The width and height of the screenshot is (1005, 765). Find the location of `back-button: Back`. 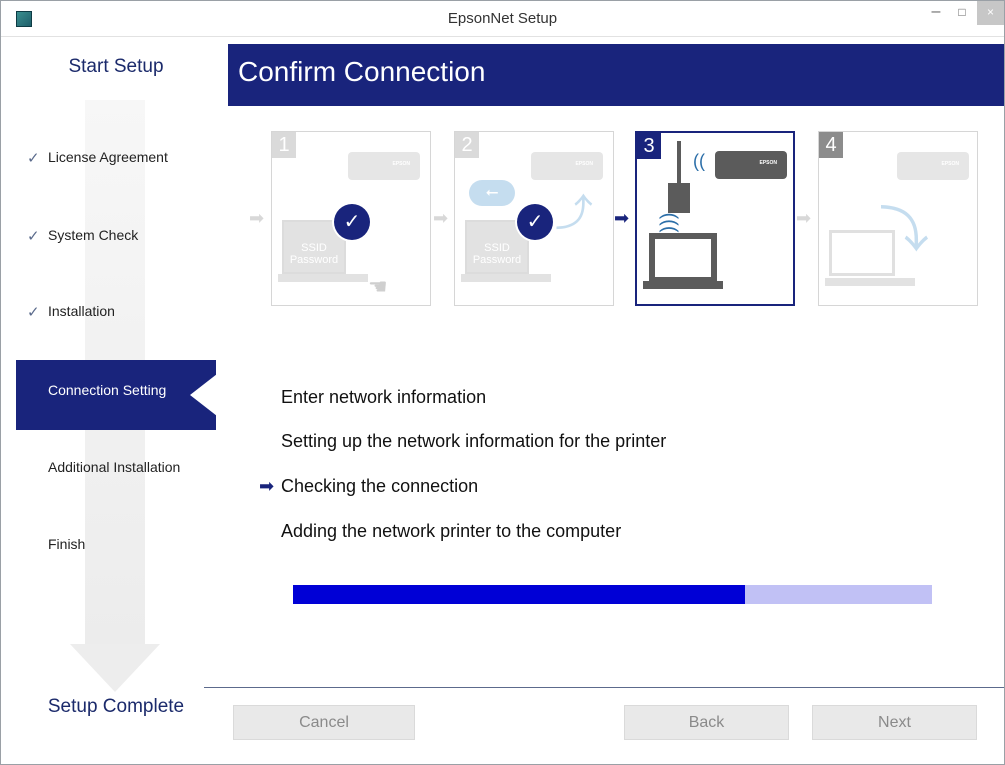

back-button: Back is located at coordinates (706, 722).